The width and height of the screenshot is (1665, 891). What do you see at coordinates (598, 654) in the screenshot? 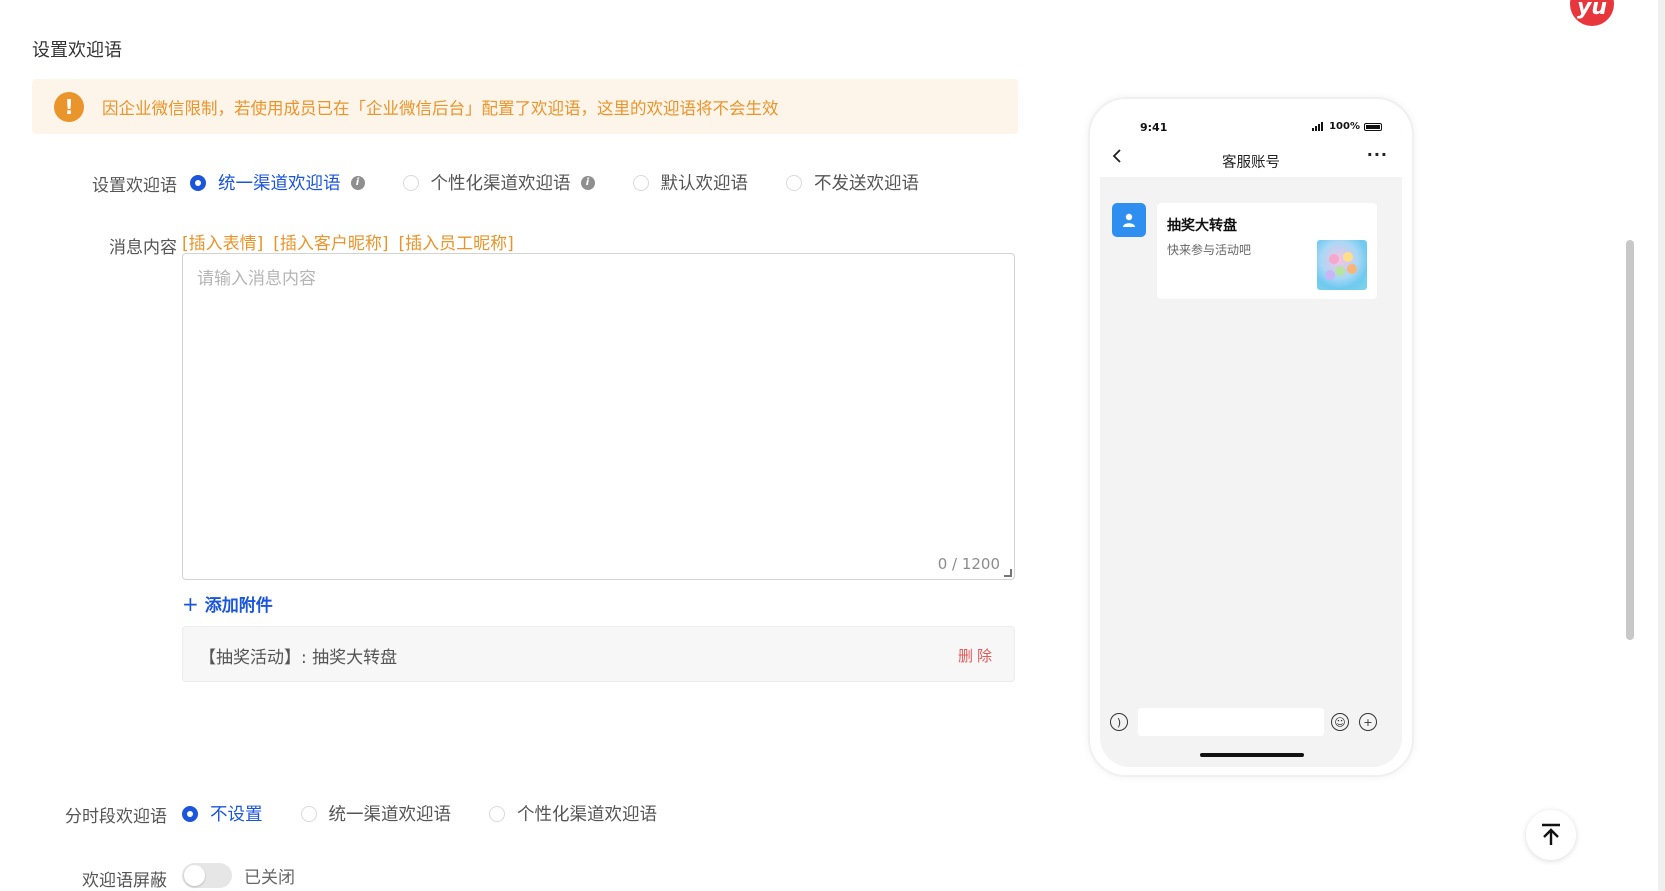
I see `attachment-item: 【抽奖活动】: 抽奖大转盘 删除` at bounding box center [598, 654].